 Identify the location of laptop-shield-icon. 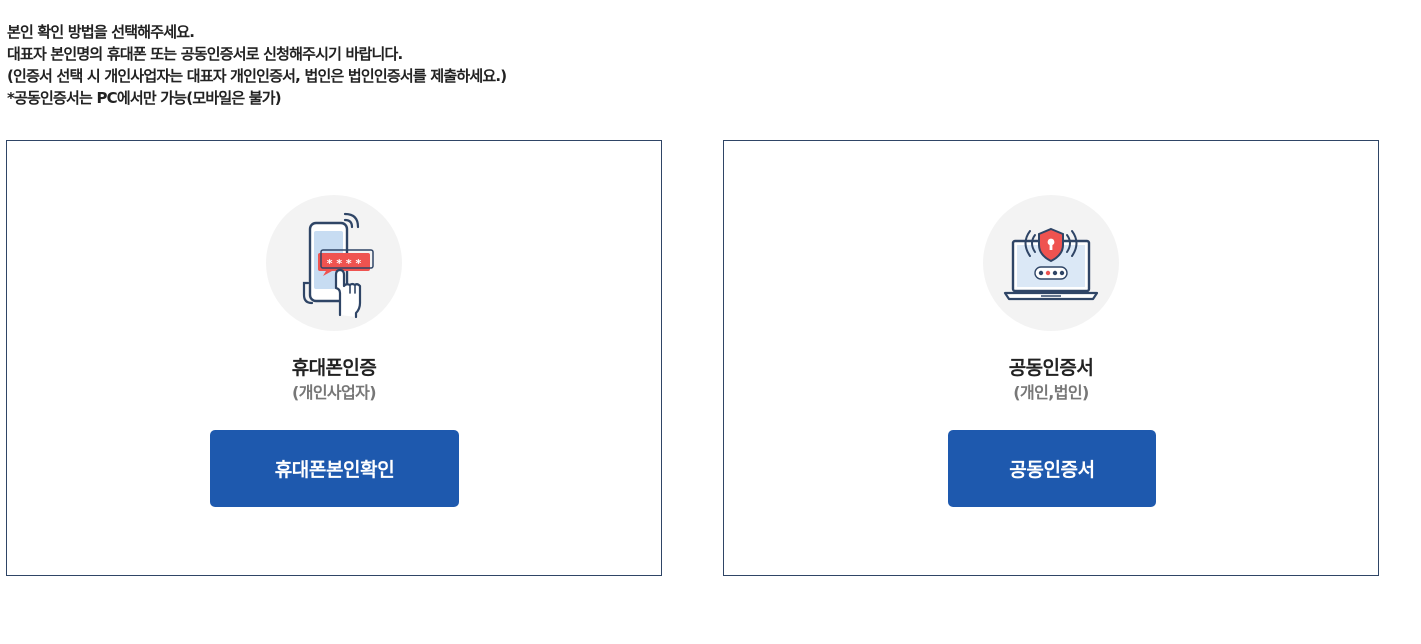
(1051, 263).